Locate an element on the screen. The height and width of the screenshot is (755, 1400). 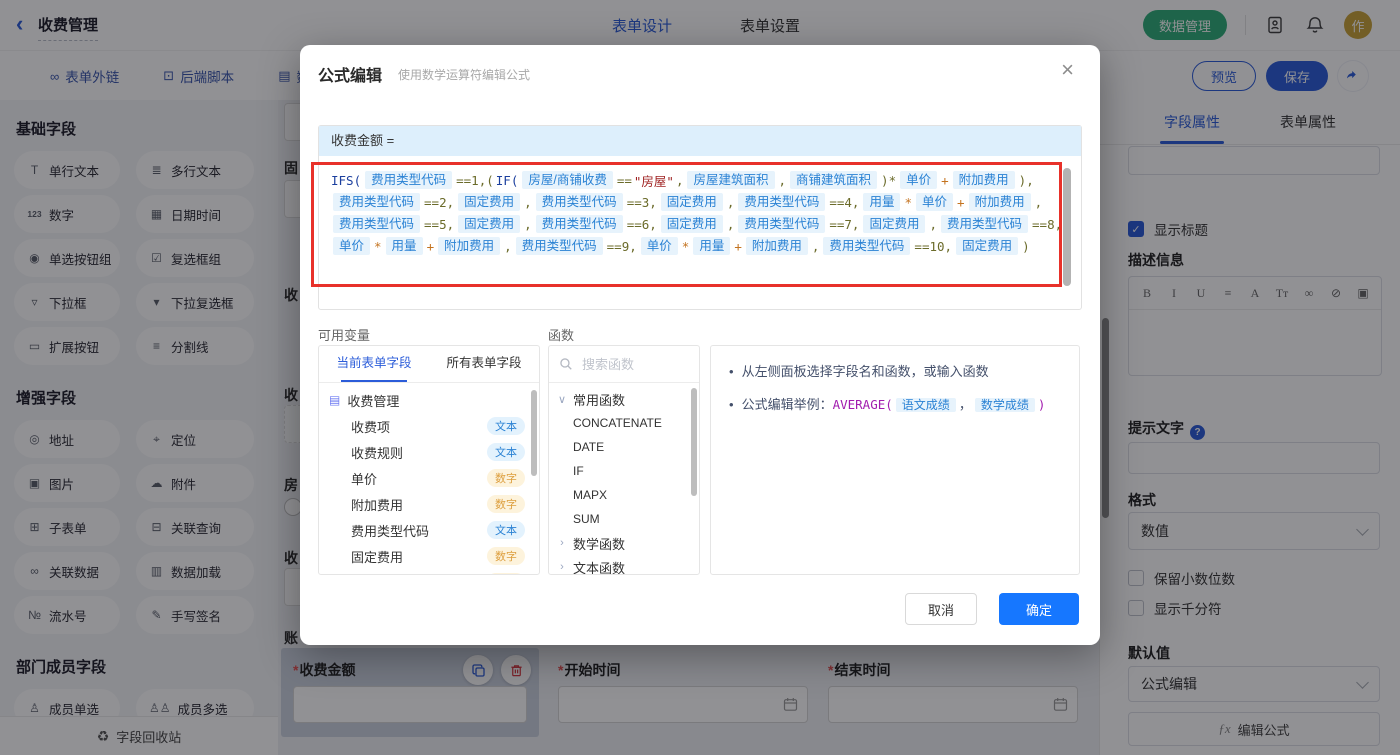
variable-row: 收费项 文本 is located at coordinates (429, 426).